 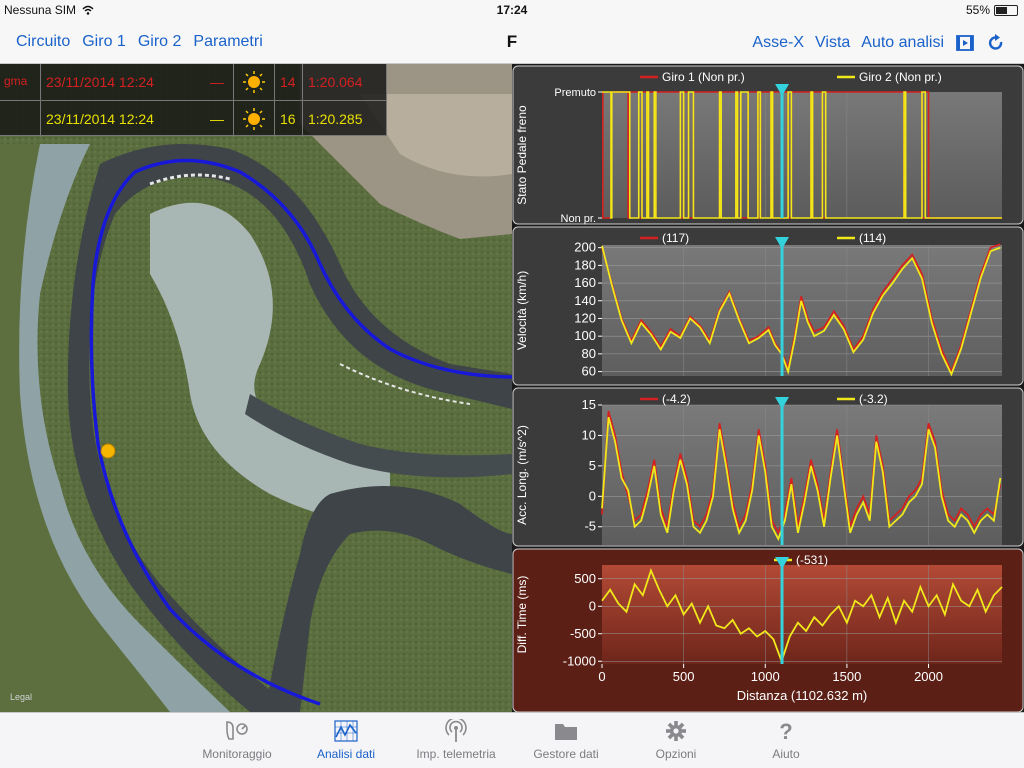 What do you see at coordinates (902, 43) in the screenshot?
I see `nav-auto-analisi-button: Auto analisi` at bounding box center [902, 43].